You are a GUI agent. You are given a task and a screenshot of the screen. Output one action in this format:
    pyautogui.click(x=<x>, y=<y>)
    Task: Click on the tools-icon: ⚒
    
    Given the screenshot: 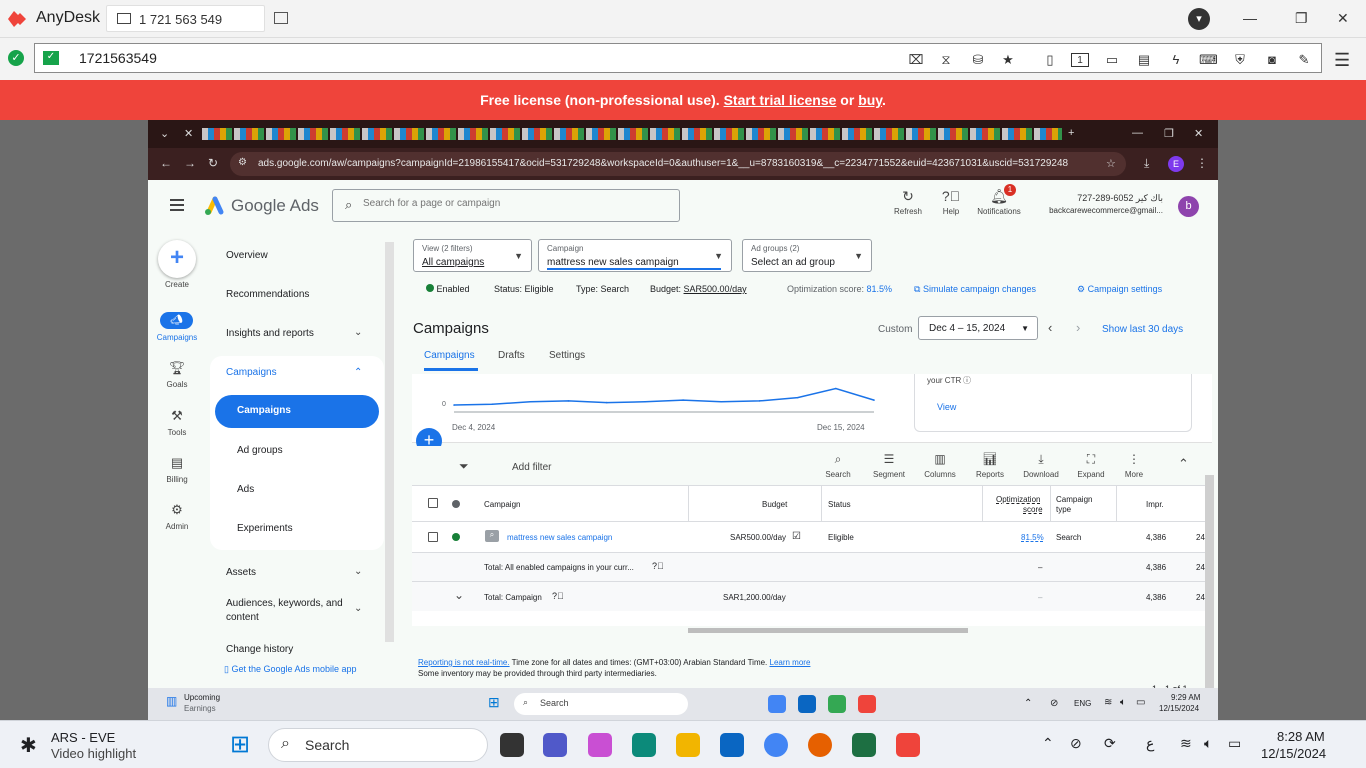 What is the action you would take?
    pyautogui.click(x=177, y=416)
    